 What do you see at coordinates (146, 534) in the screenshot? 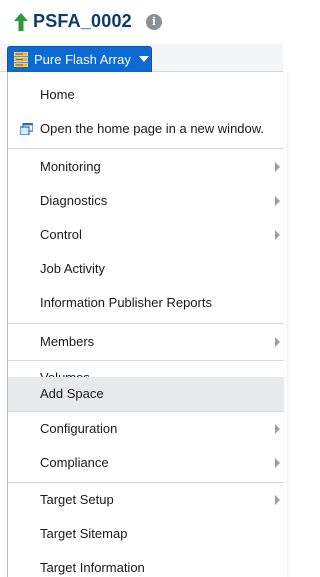
I see `menu-item-target-sitemap: Target Sitemap` at bounding box center [146, 534].